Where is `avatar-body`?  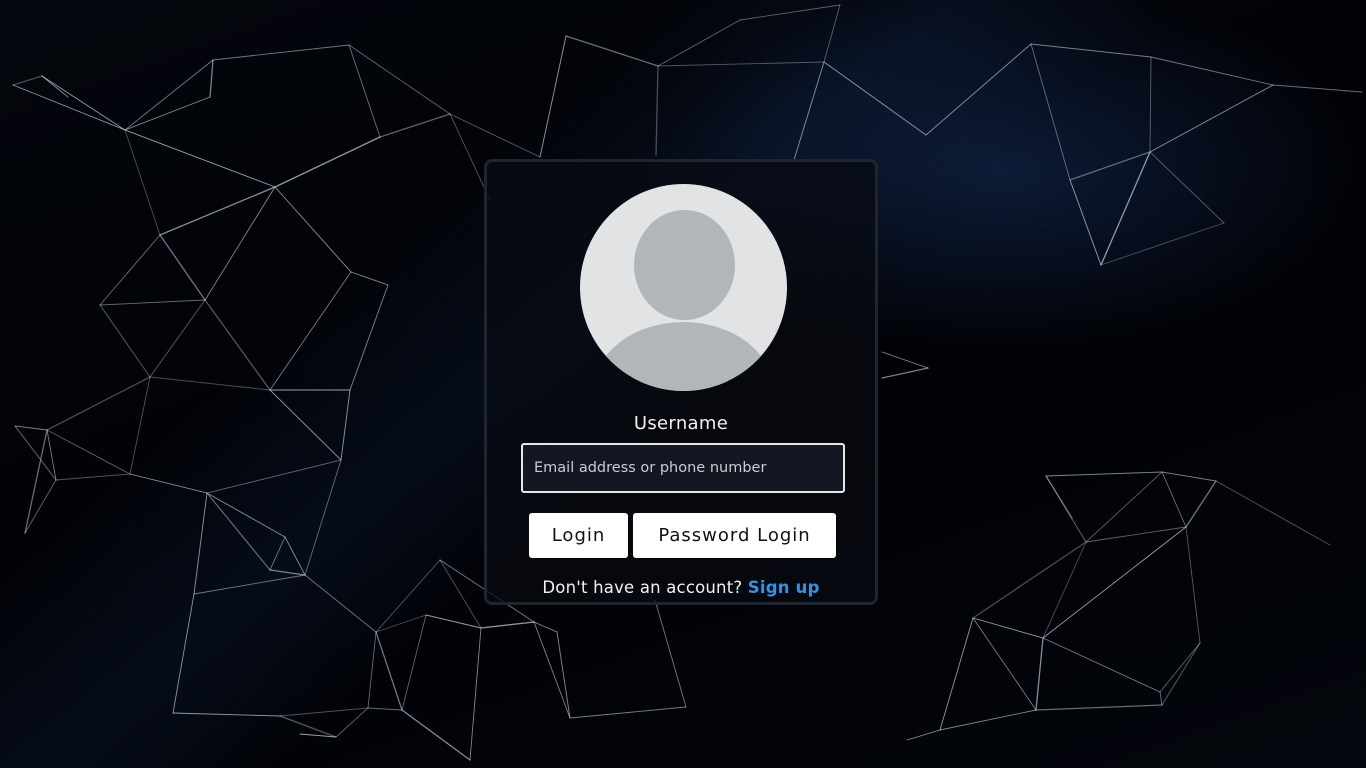
avatar-body is located at coordinates (683, 356).